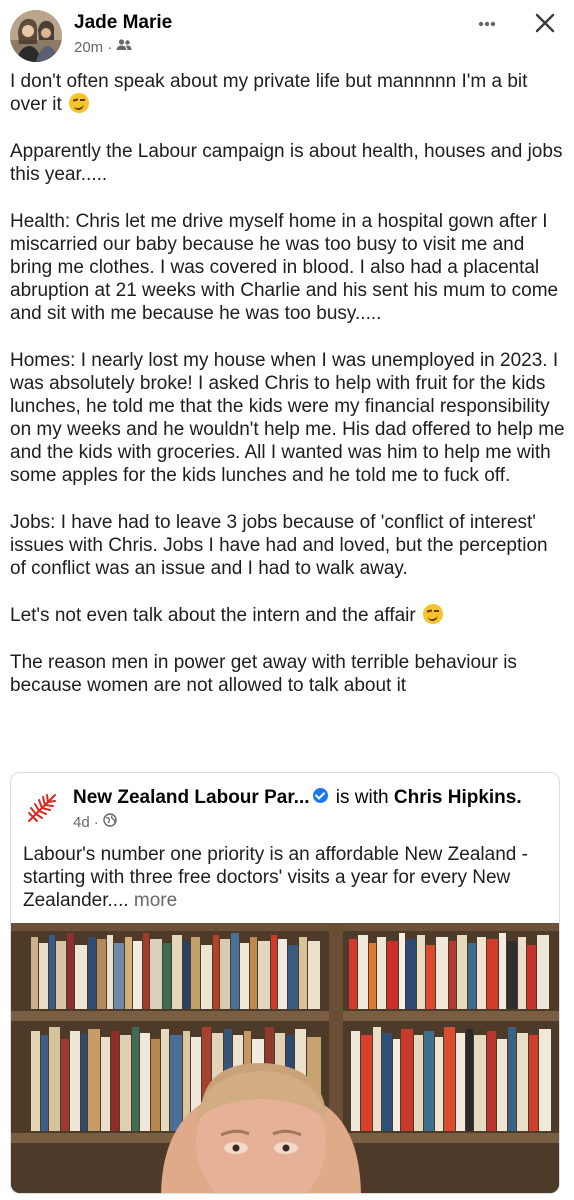  I want to click on post-header: Jade Marie 20m ·, so click(287, 33).